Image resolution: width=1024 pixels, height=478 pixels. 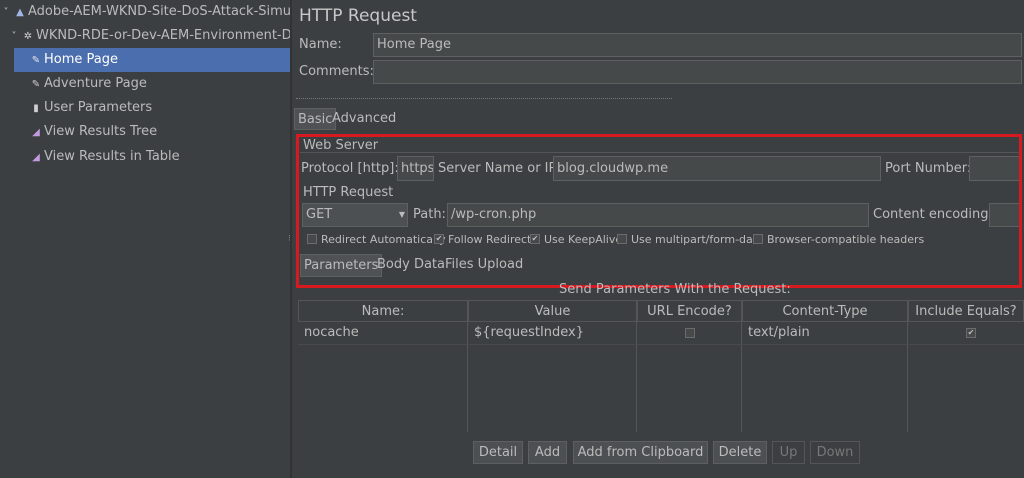 What do you see at coordinates (95, 83) in the screenshot?
I see `tree-node-label: Adventure Page` at bounding box center [95, 83].